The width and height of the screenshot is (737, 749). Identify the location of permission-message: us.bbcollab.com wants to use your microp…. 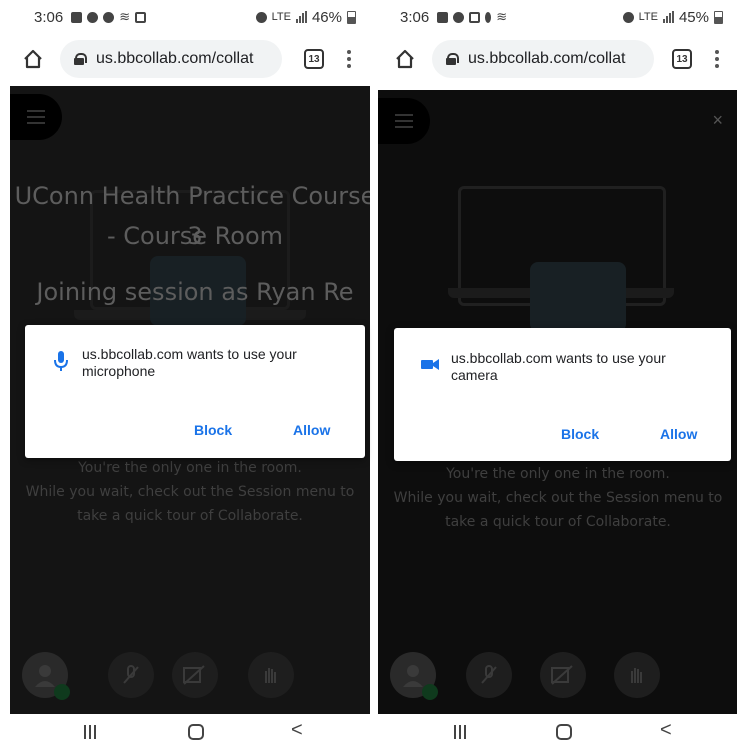
(189, 362).